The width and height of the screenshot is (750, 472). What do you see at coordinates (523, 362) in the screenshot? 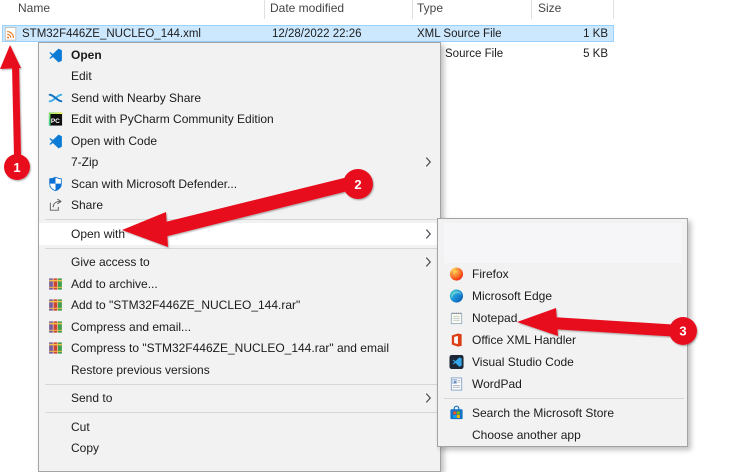
I see `menu-item-label: Visual Studio Code` at bounding box center [523, 362].